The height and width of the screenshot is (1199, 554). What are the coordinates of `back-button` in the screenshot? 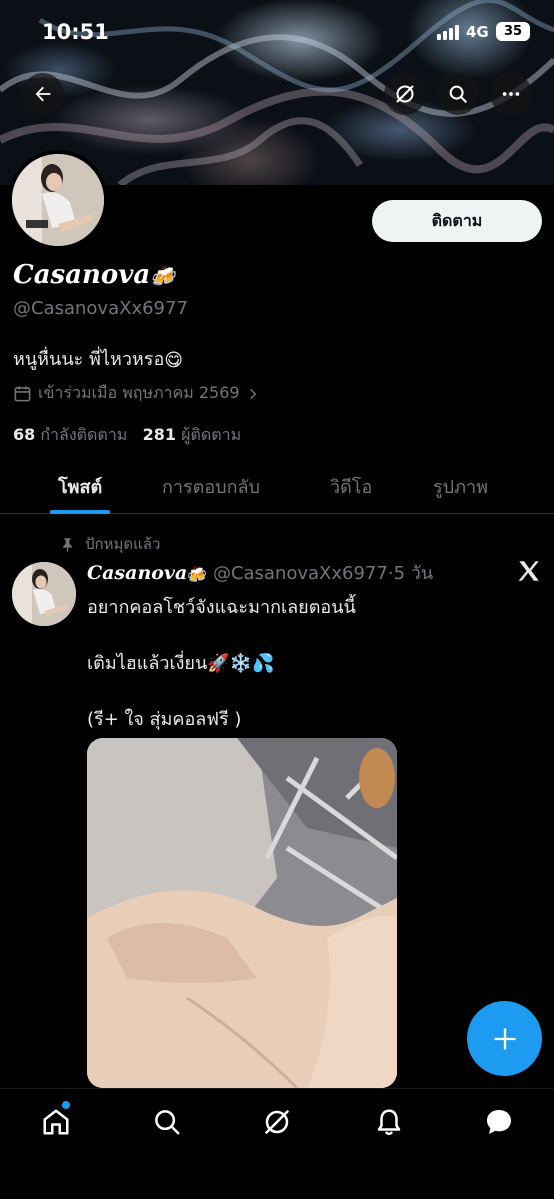 It's located at (43, 94).